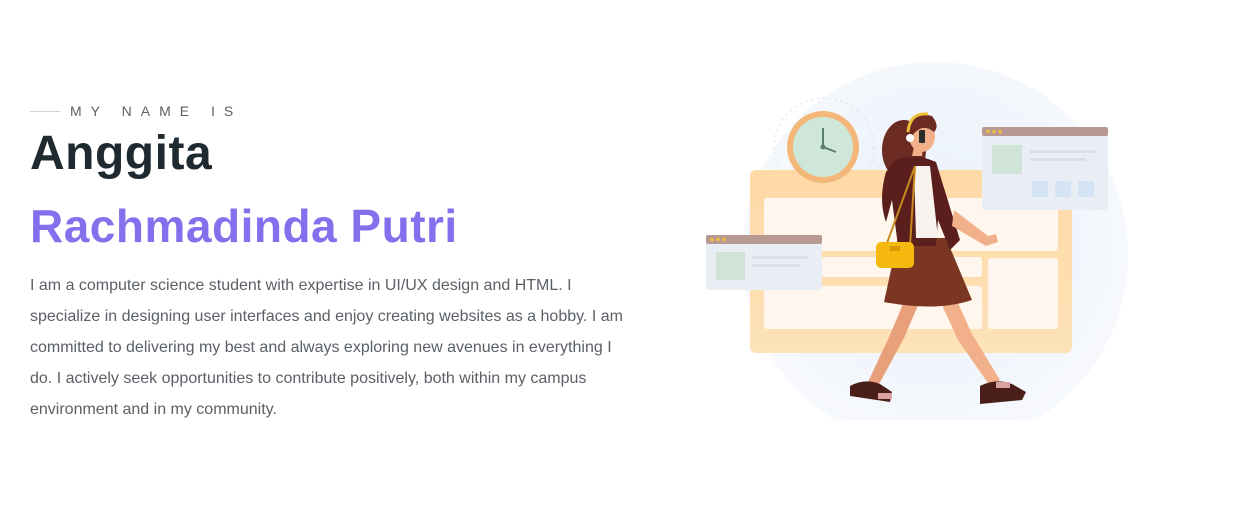  I want to click on right-window-card, so click(1045, 168).